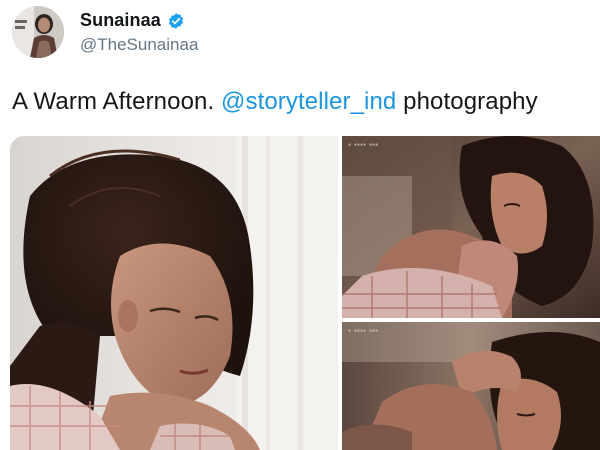  I want to click on mention-link: @storyteller_ind, so click(308, 101).